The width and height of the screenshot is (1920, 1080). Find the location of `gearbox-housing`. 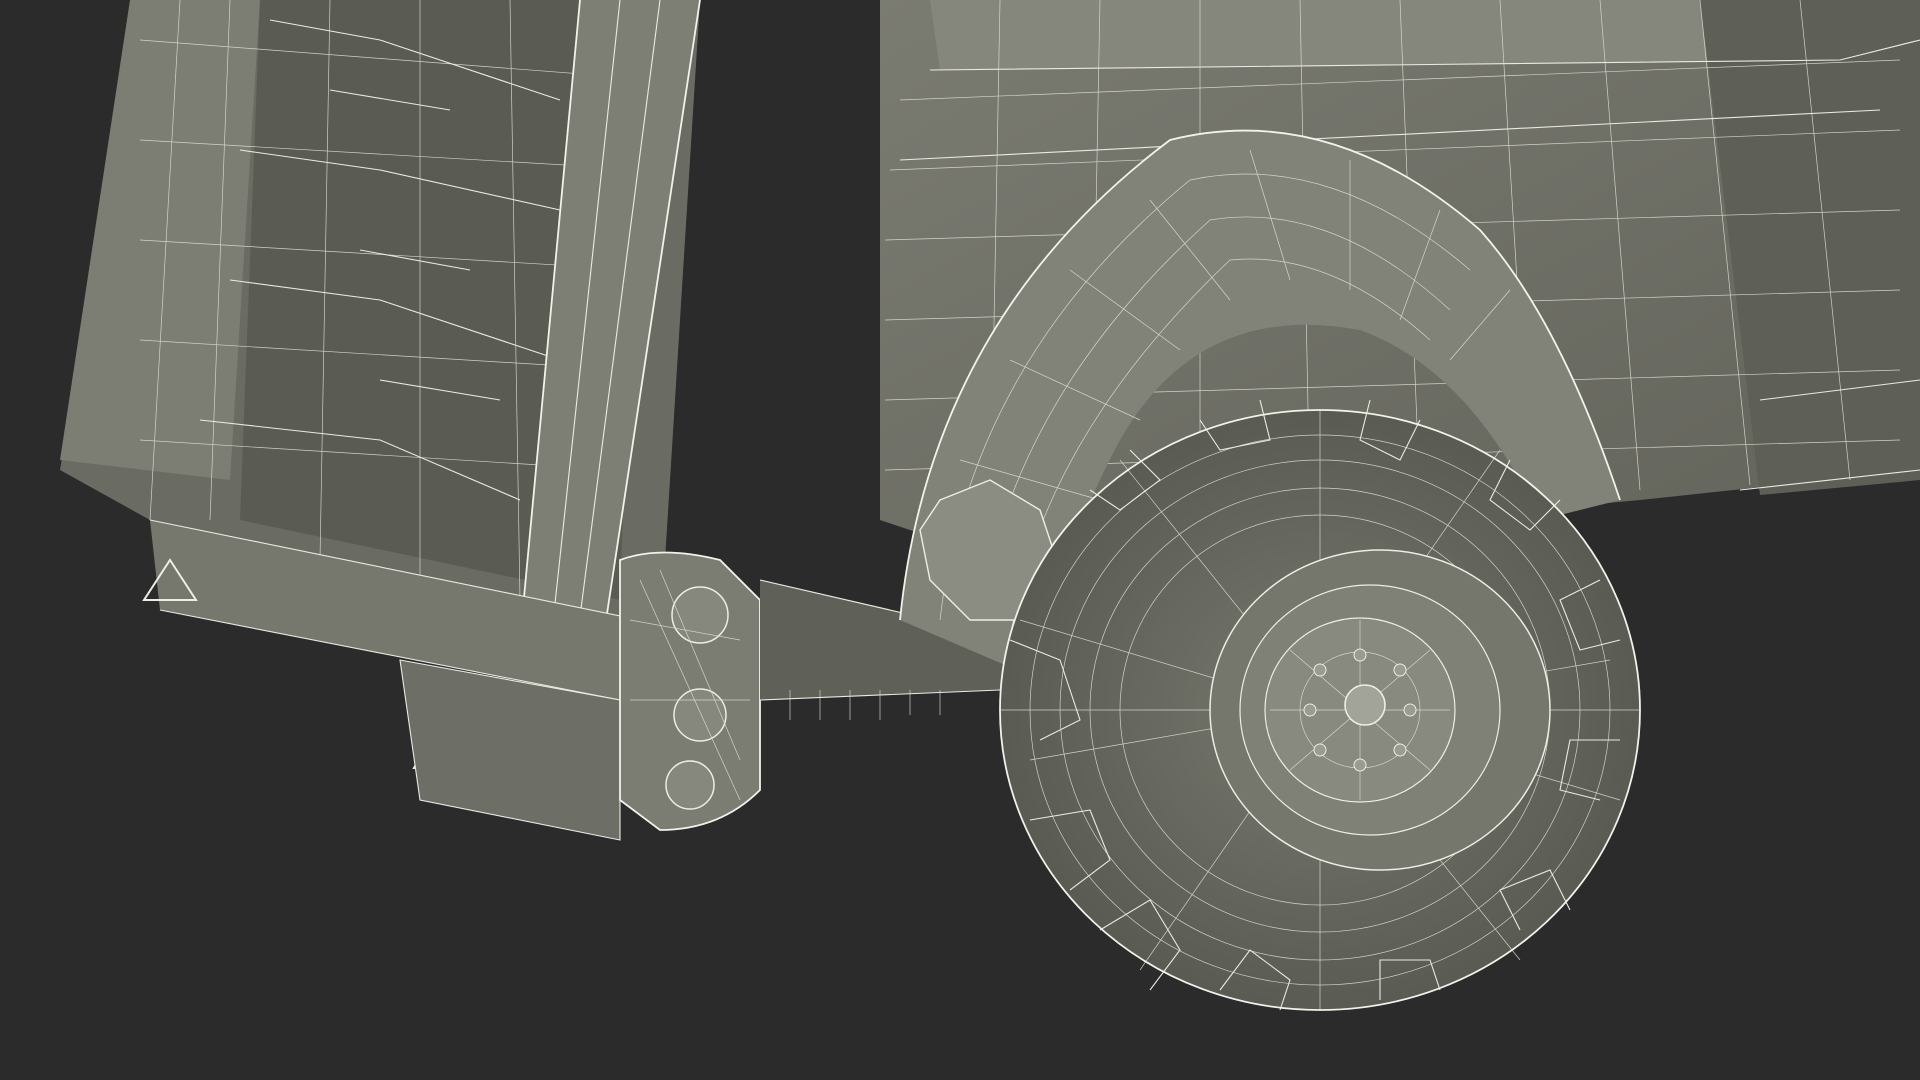

gearbox-housing is located at coordinates (690, 691).